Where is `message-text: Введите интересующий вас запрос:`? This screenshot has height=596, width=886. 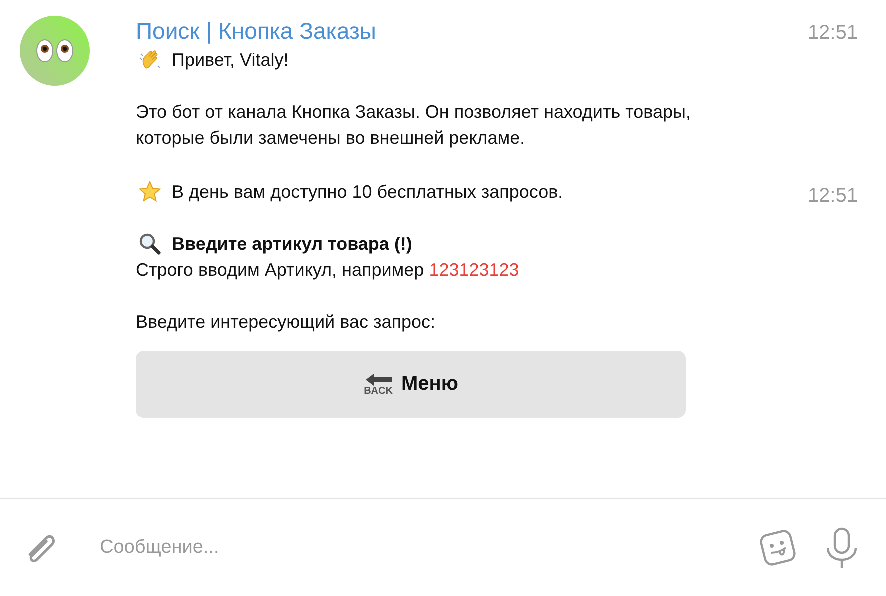 message-text: Введите интересующий вас запрос: is located at coordinates (286, 322).